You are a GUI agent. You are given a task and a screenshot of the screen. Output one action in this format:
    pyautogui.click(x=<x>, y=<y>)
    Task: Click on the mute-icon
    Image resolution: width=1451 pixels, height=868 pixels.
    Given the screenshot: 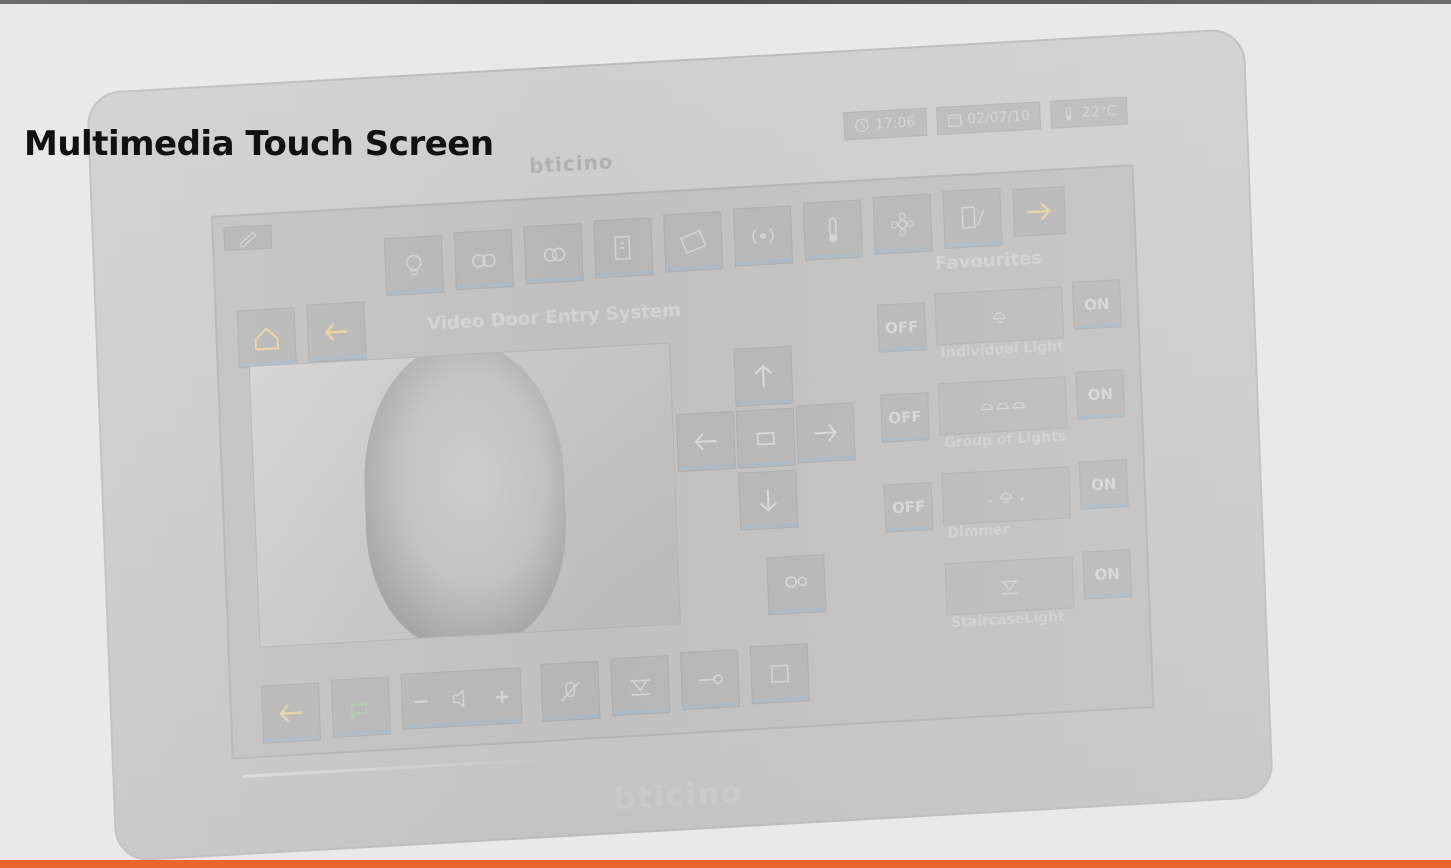 What is the action you would take?
    pyautogui.click(x=570, y=691)
    